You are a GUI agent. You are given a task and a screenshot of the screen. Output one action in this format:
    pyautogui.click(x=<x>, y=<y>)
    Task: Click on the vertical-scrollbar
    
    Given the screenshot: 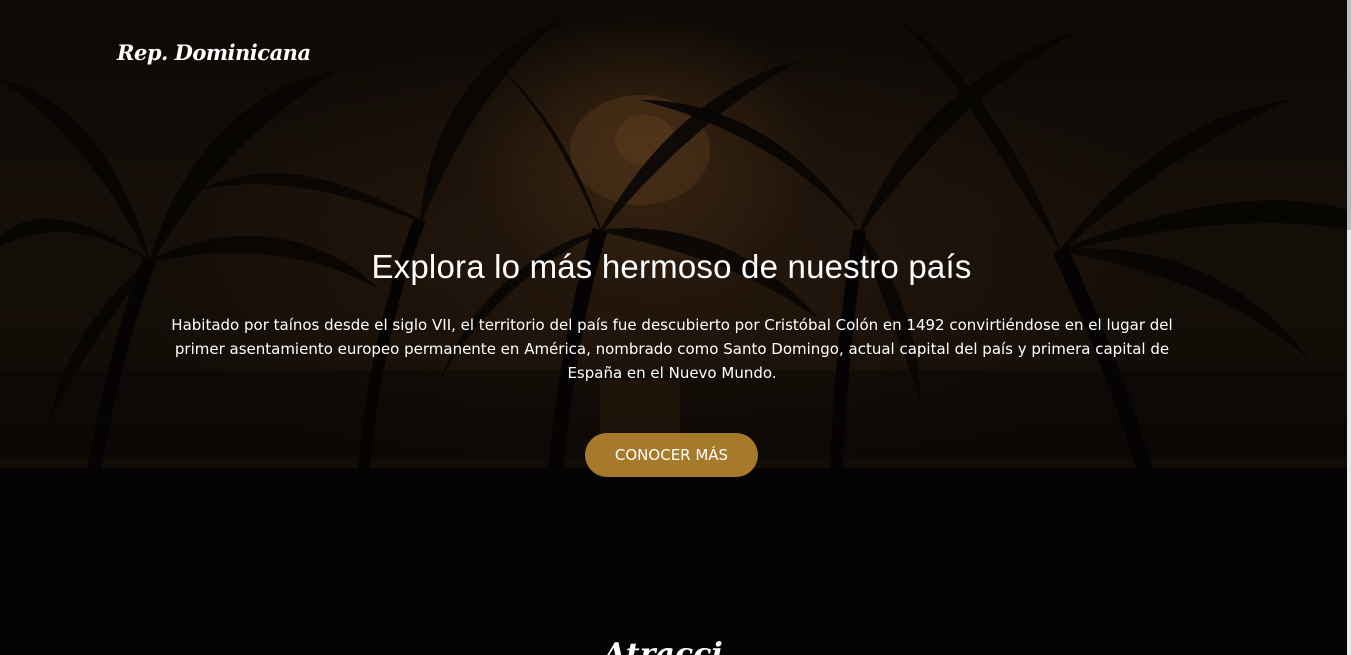 What is the action you would take?
    pyautogui.click(x=1349, y=327)
    